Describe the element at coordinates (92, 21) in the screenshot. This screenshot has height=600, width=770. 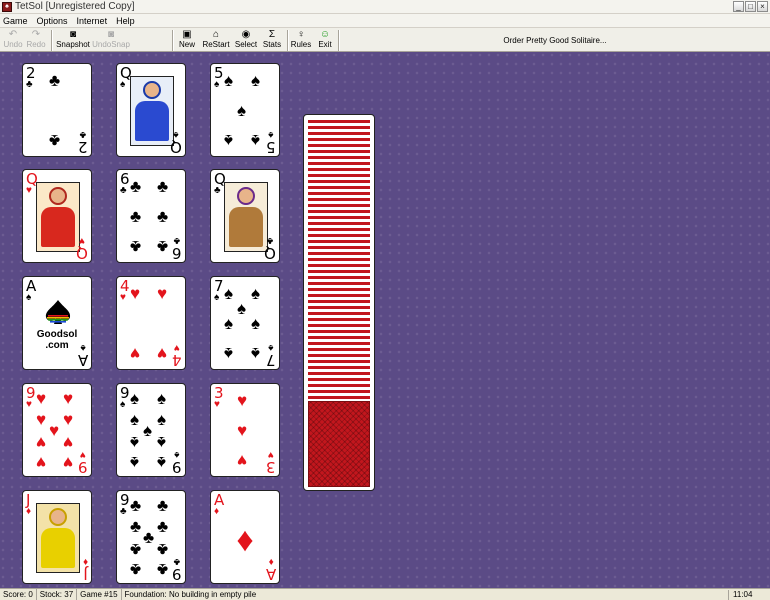
I see `menu-internet: Internet` at that location.